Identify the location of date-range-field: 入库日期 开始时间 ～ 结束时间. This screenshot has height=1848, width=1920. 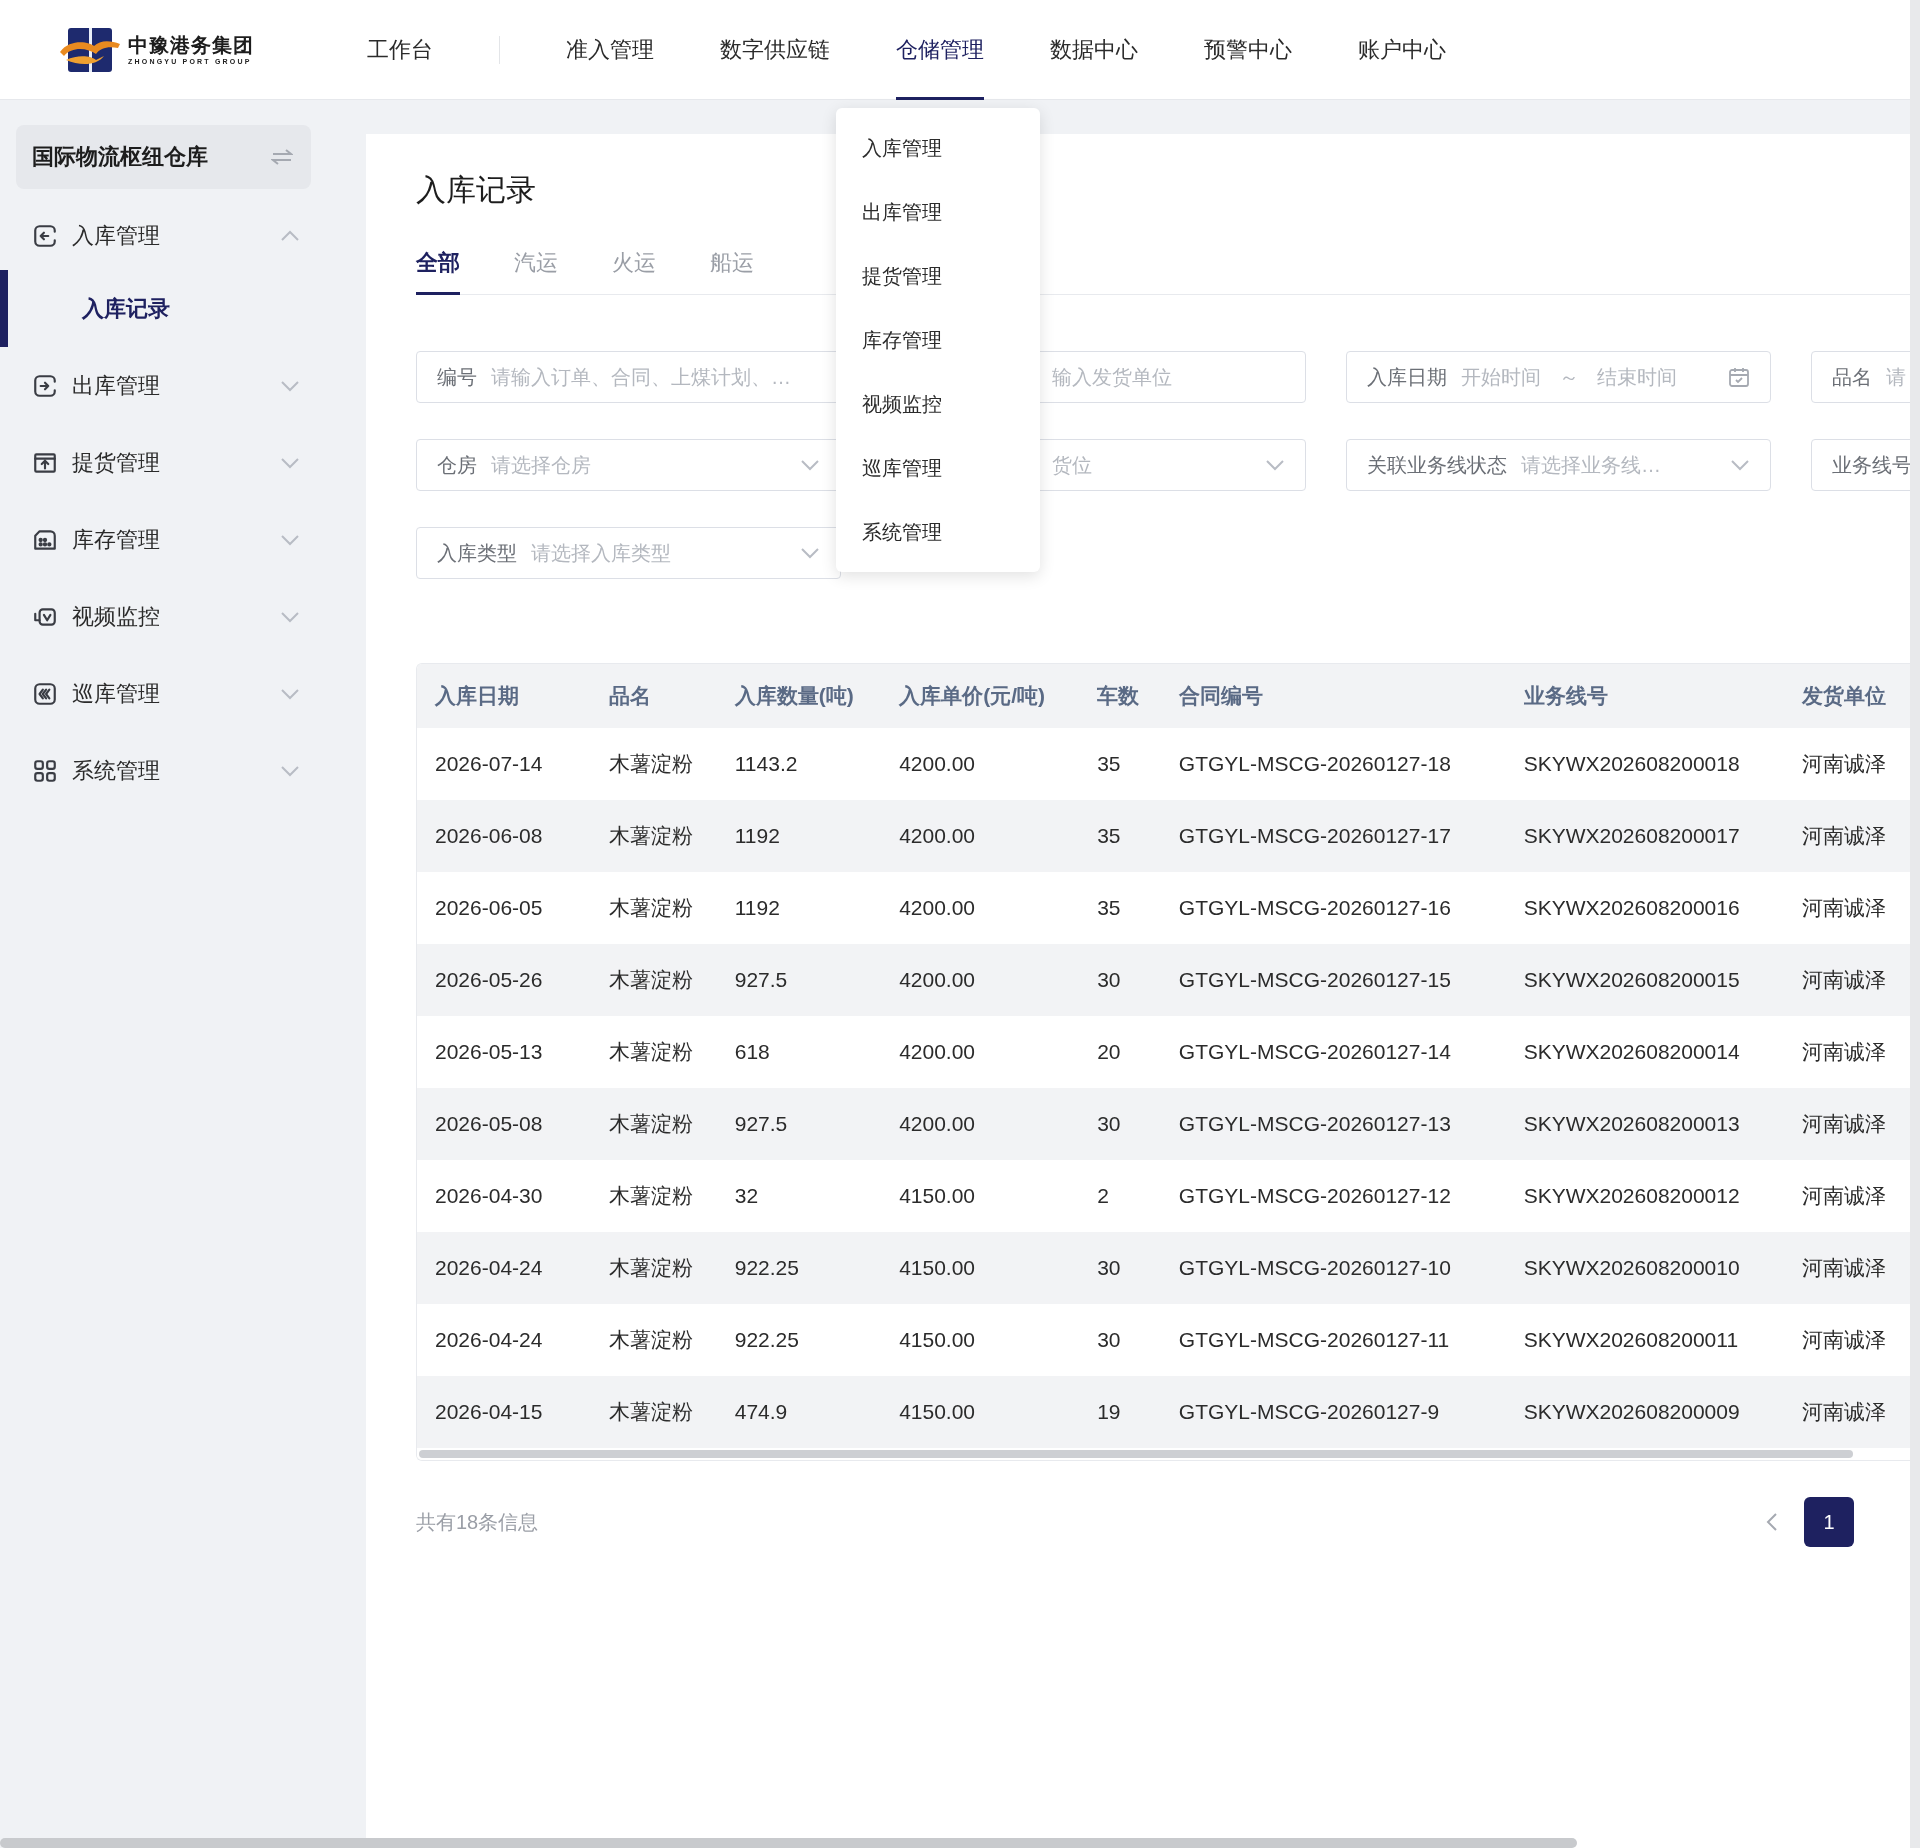
(1558, 377).